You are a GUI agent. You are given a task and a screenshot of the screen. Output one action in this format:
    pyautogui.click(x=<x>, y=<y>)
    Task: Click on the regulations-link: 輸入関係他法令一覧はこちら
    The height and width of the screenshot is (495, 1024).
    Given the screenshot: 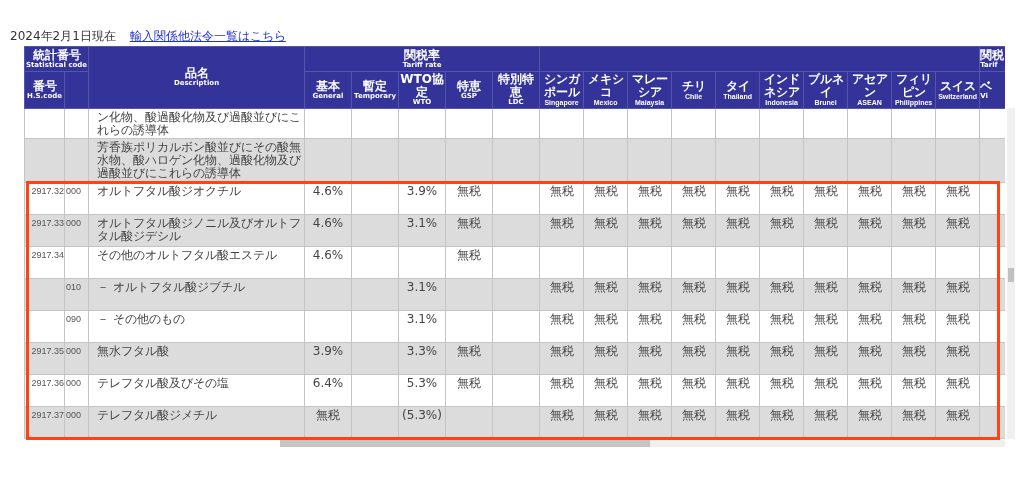 What is the action you would take?
    pyautogui.click(x=207, y=36)
    